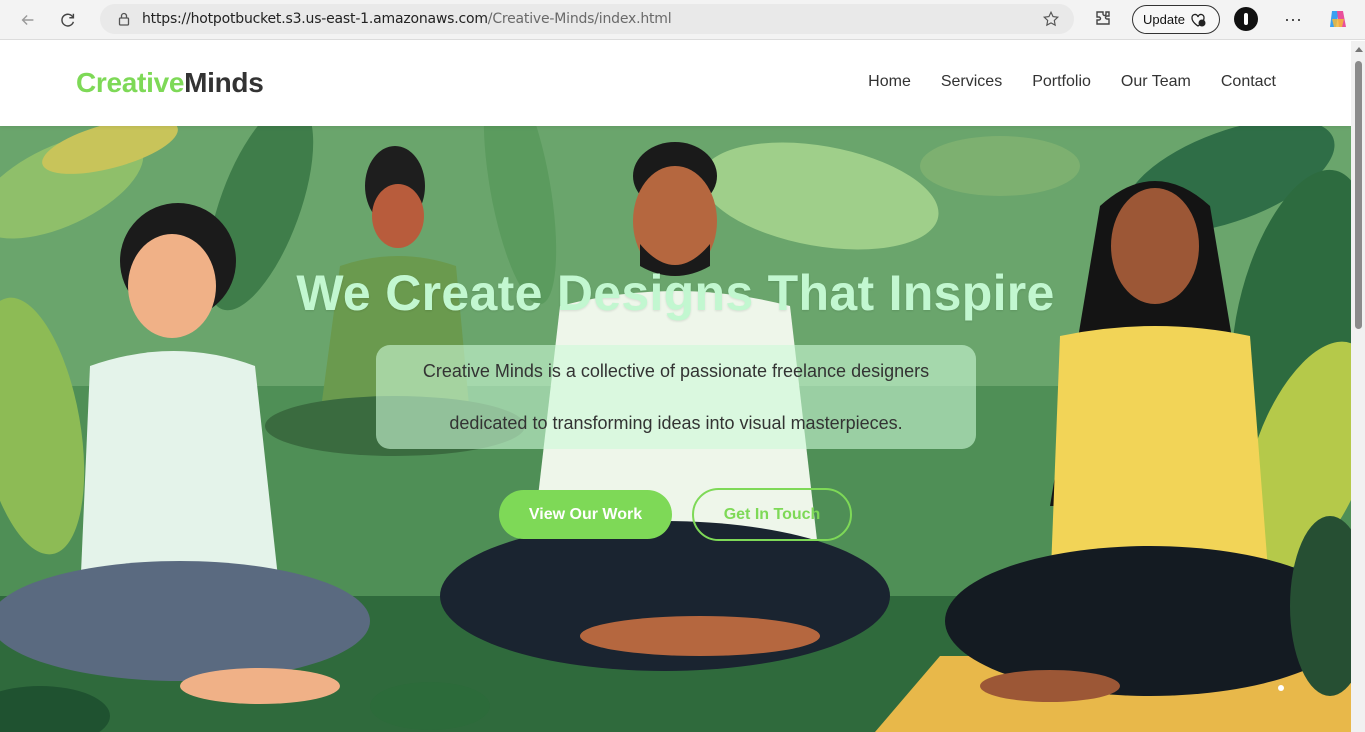  I want to click on profile-icon, so click(1246, 19).